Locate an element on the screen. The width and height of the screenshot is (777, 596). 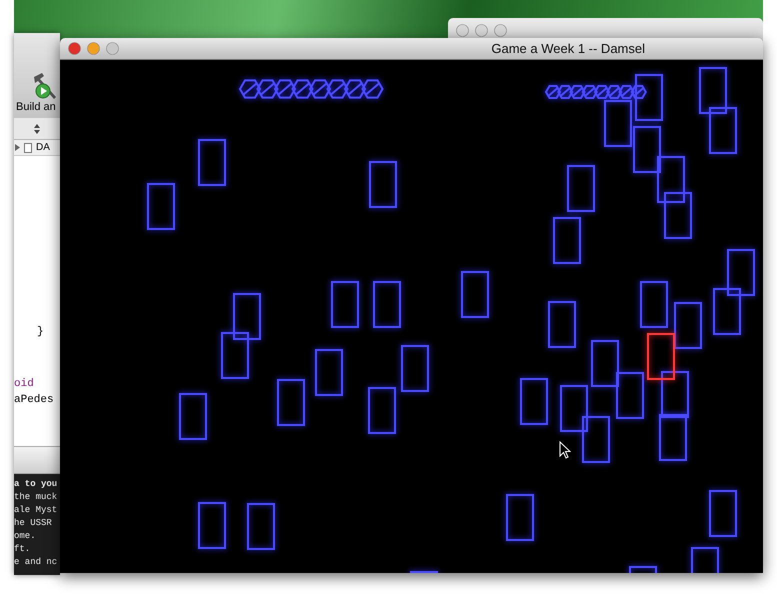
console-line: the muck is located at coordinates (36, 497).